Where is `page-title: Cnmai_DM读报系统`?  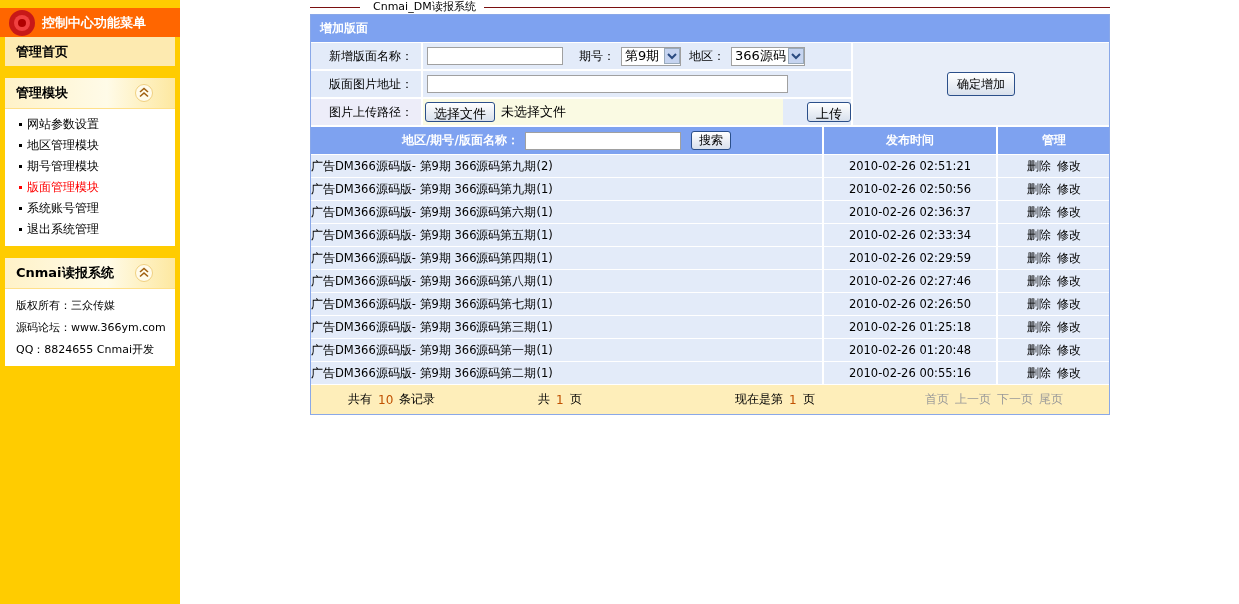 page-title: Cnmai_DM读报系统 is located at coordinates (424, 7).